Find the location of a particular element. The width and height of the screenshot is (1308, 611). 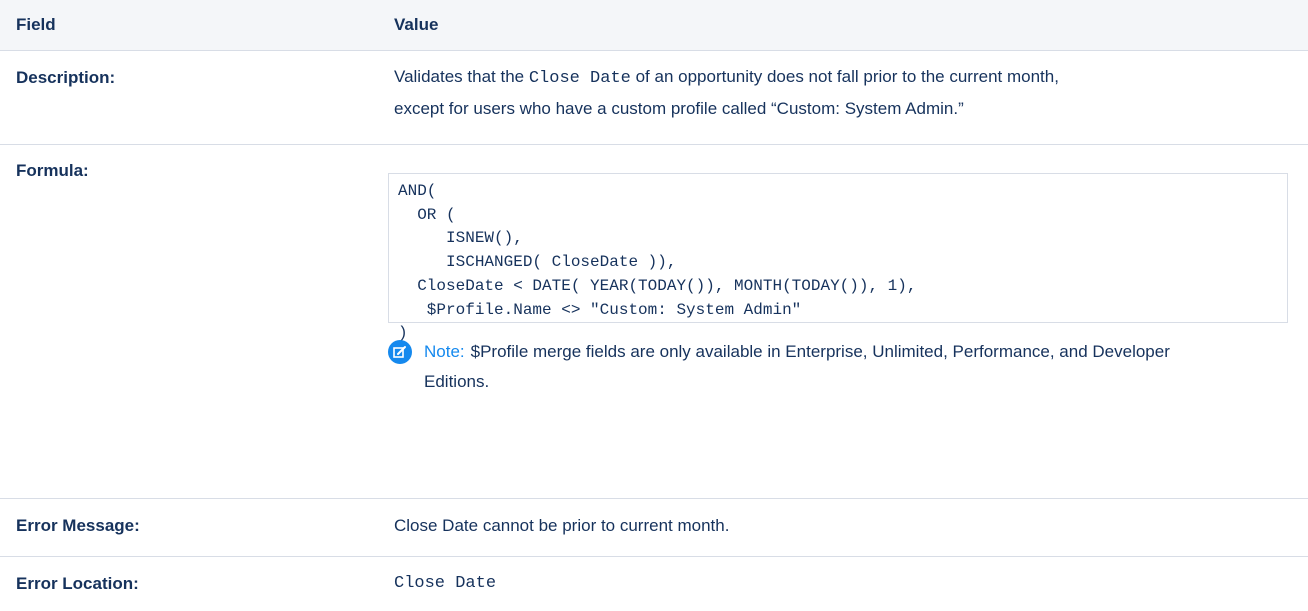

description-code: Close Date is located at coordinates (579, 78).